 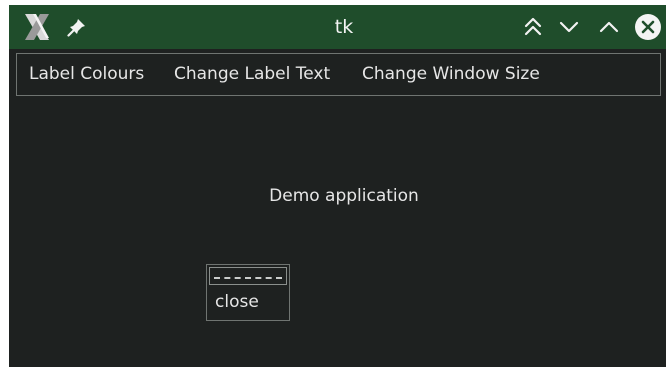 I want to click on chevron-down-icon, so click(x=569, y=27).